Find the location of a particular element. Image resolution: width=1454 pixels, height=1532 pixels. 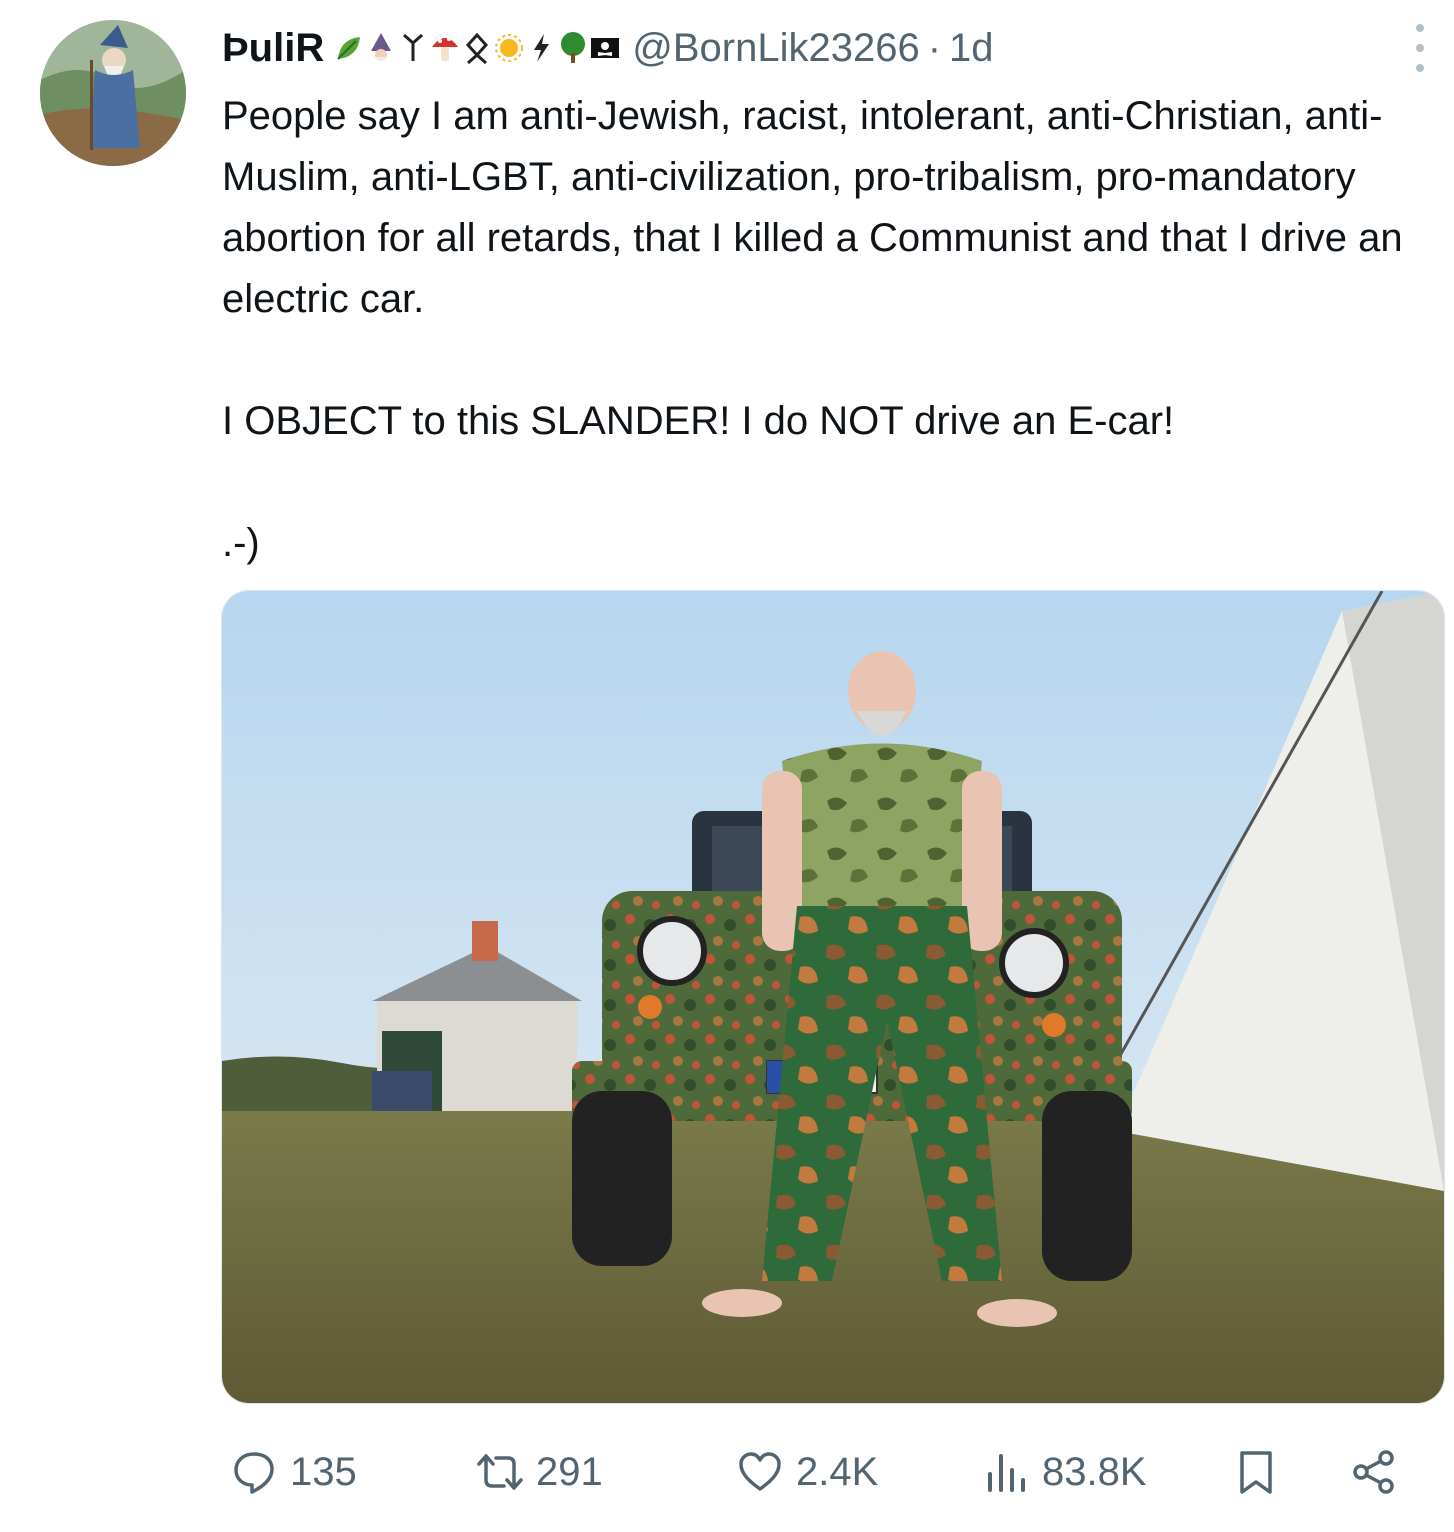

post-header: ÞuliR @BornLik23266 · 1d is located at coordinates (828, 48).